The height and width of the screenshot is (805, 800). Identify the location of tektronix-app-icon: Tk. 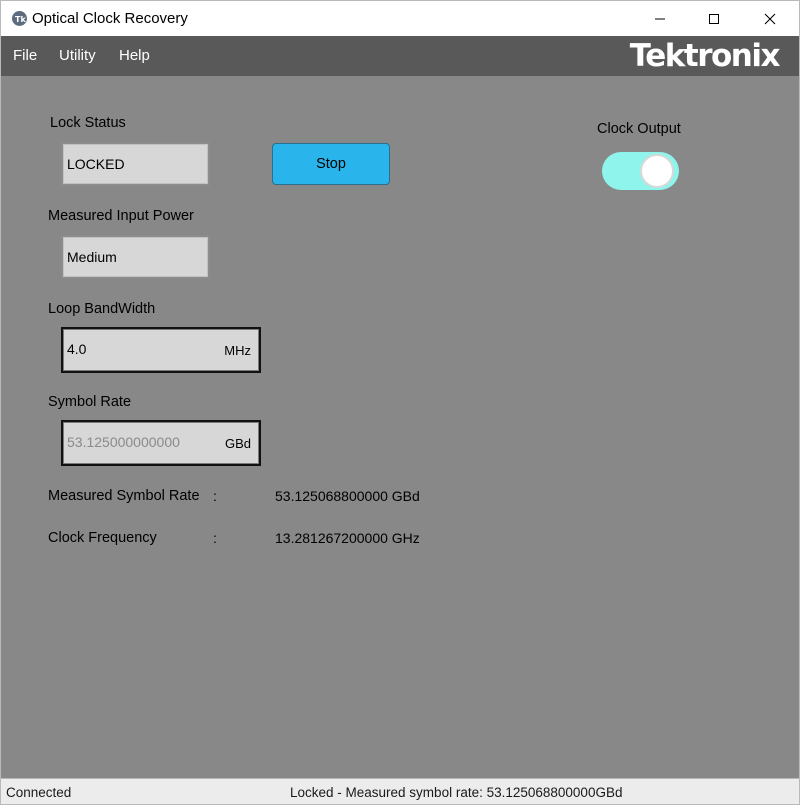
(19, 18).